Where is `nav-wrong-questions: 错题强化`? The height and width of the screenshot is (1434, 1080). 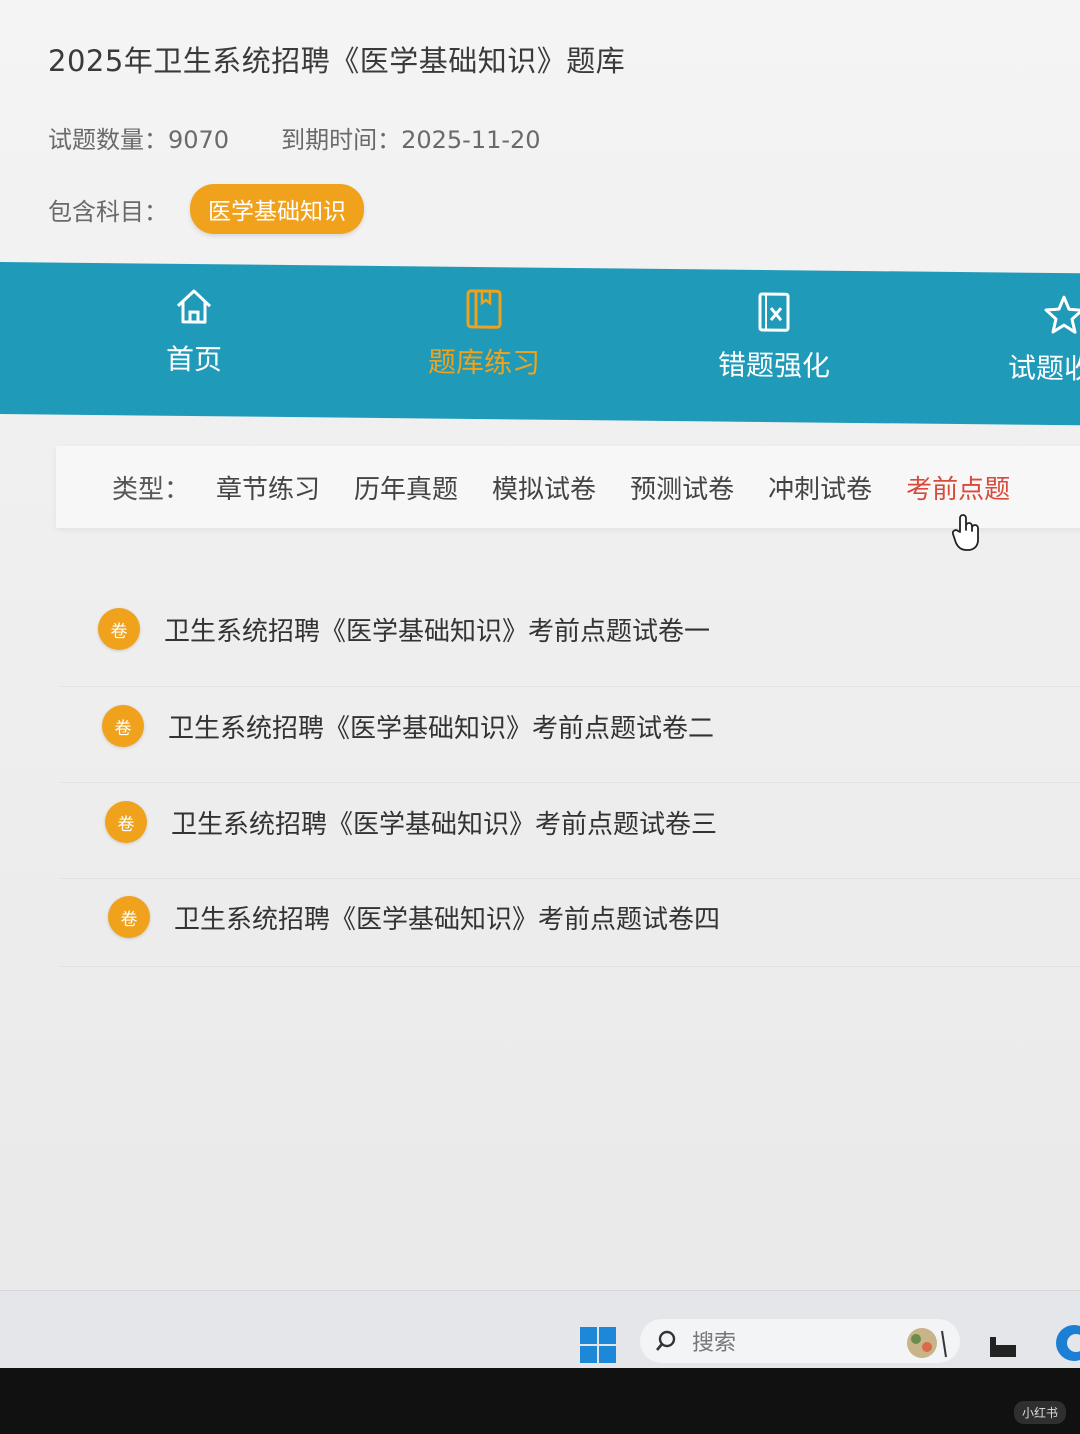 nav-wrong-questions: 错题强化 is located at coordinates (774, 337).